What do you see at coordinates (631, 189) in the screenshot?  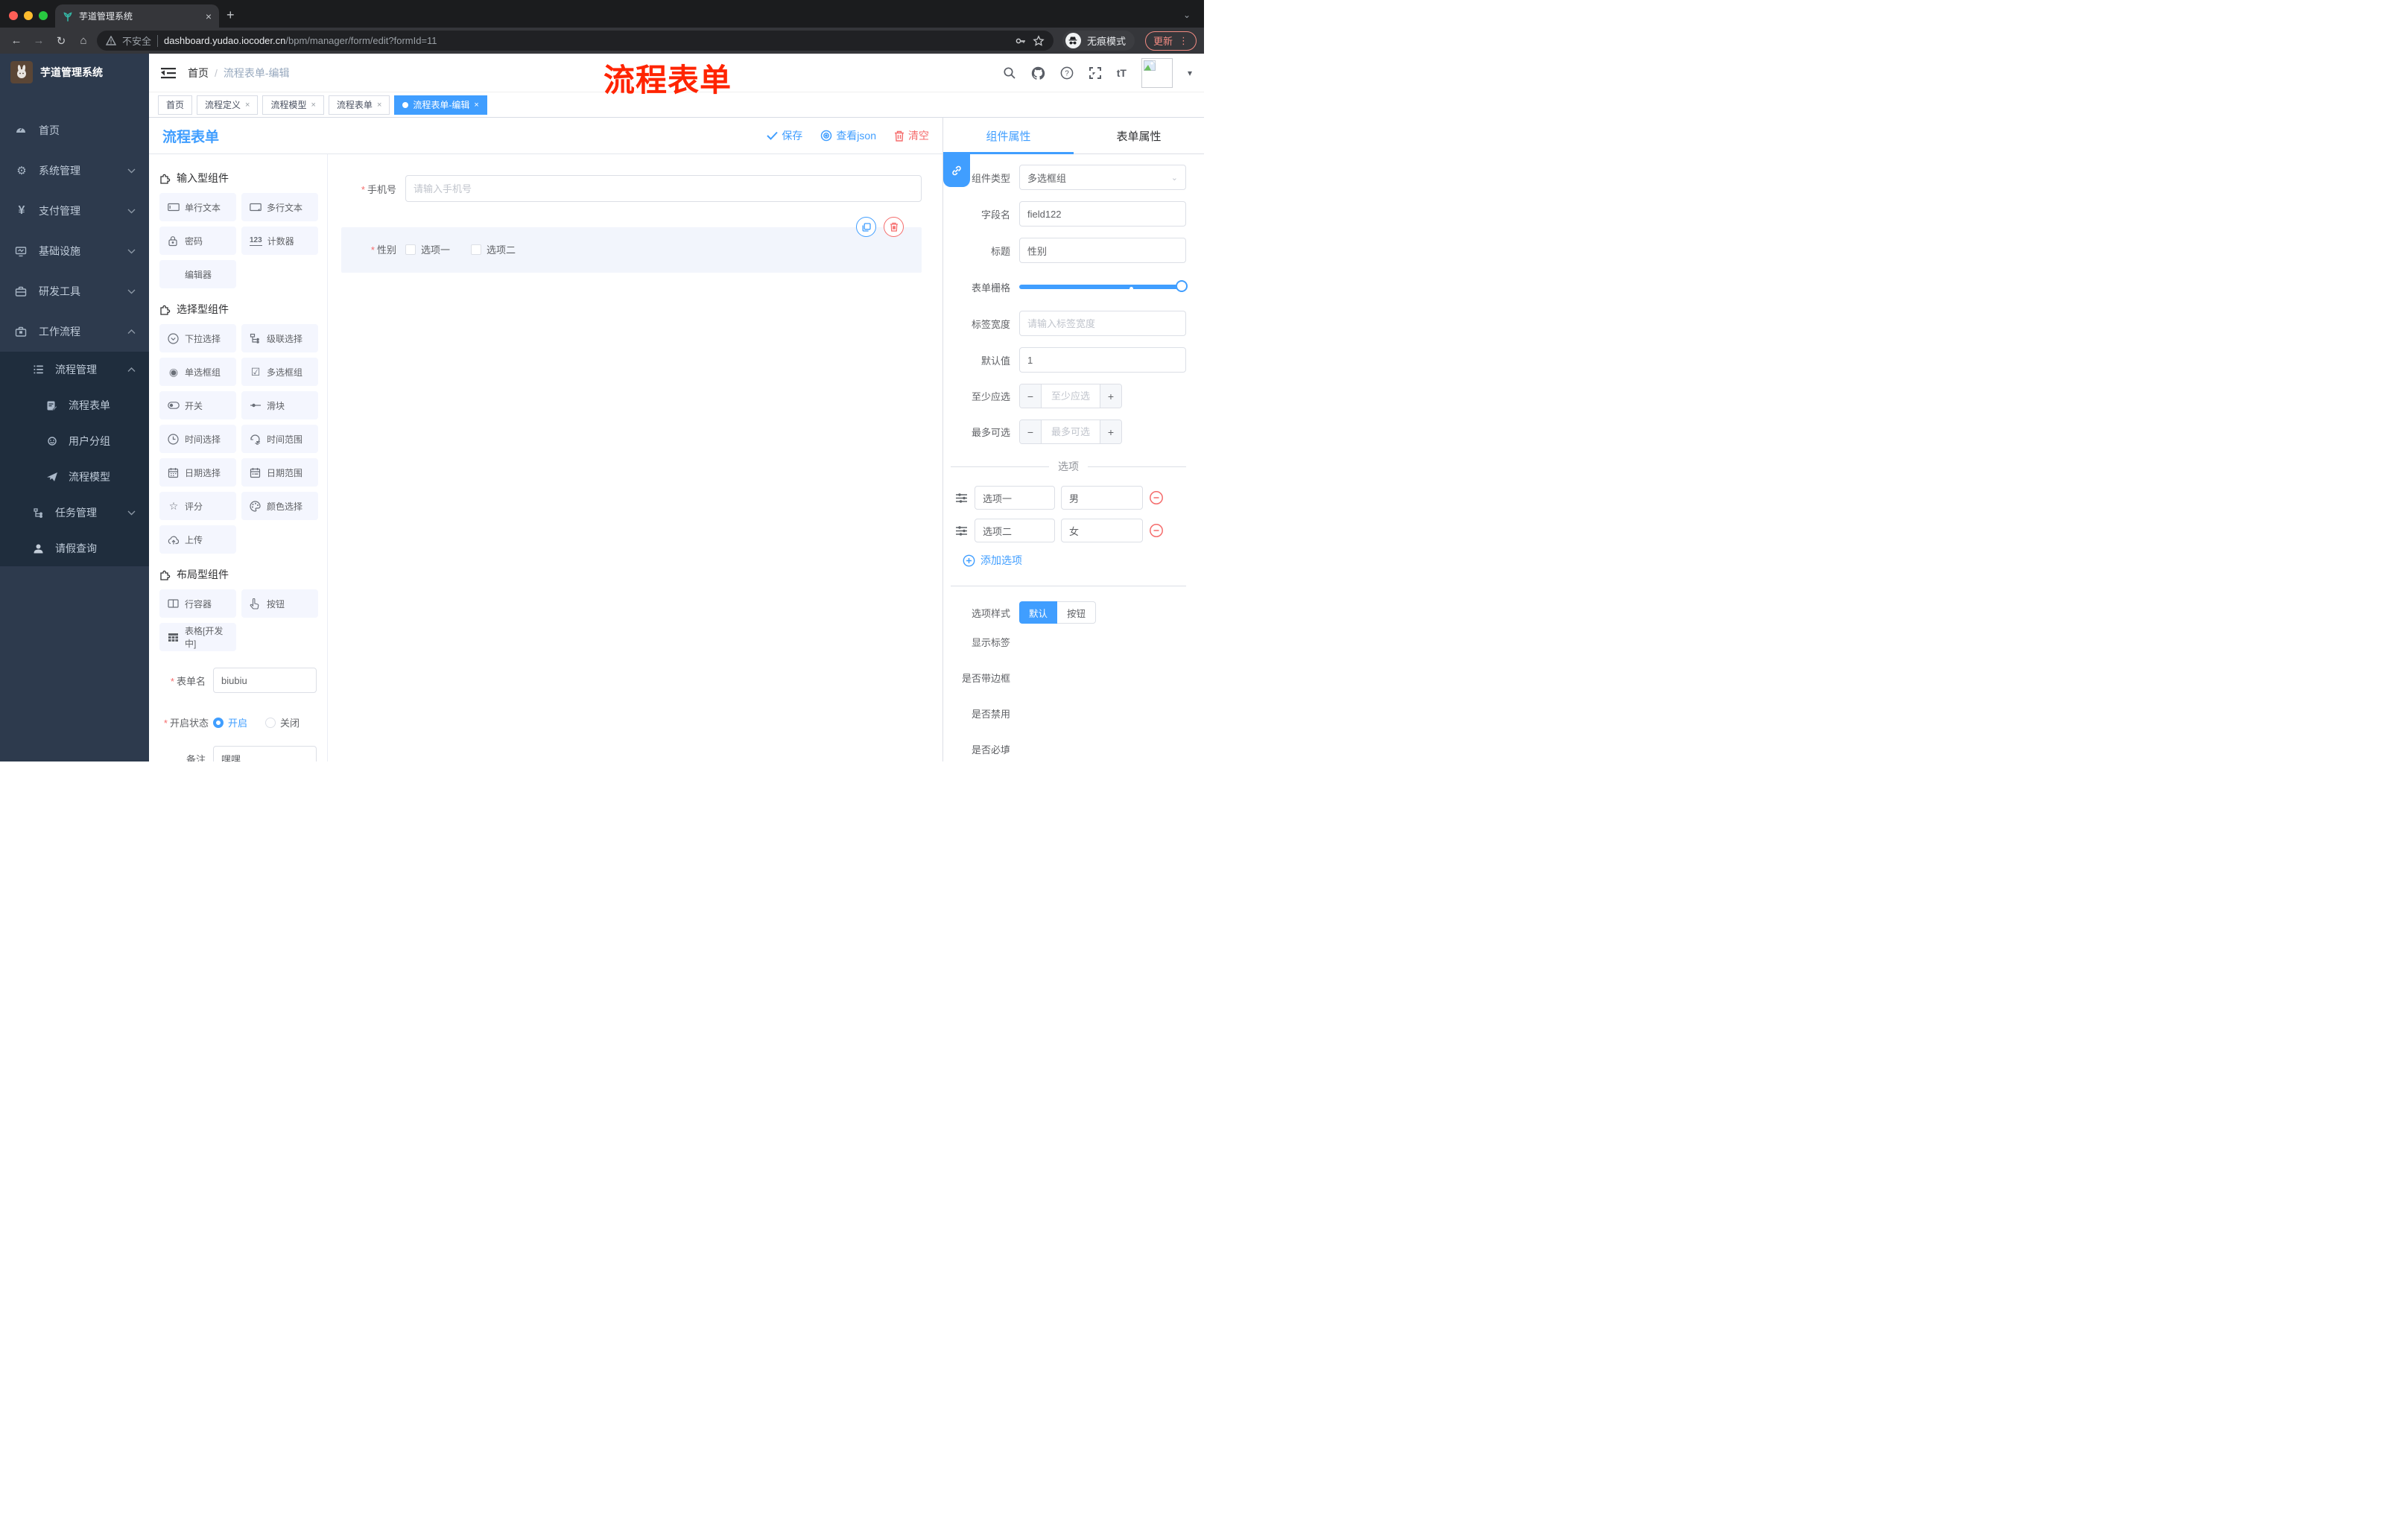 I see `canvas-field-phone: 手机号` at bounding box center [631, 189].